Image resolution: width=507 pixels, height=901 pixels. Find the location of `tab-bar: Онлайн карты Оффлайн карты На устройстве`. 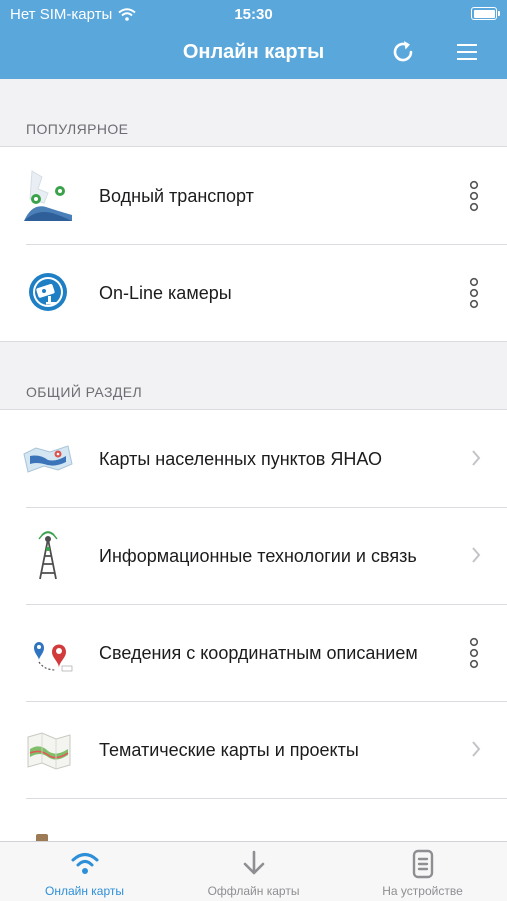

tab-bar: Онлайн карты Оффлайн карты На устройстве is located at coordinates (253, 871).